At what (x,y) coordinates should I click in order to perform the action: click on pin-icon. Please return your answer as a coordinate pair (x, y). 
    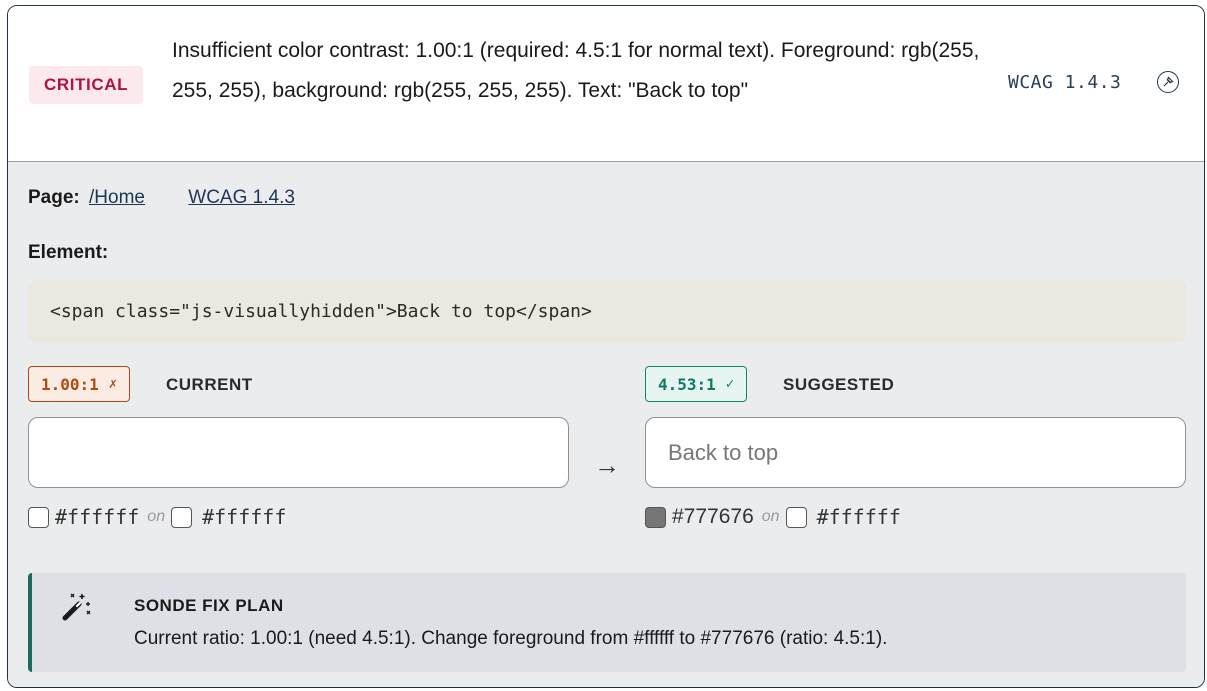
    Looking at the image, I should click on (1168, 82).